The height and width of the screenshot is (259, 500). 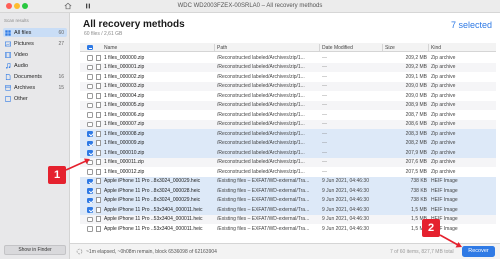 I want to click on sidebar-item-documents: Documents 16, so click(x=35, y=76).